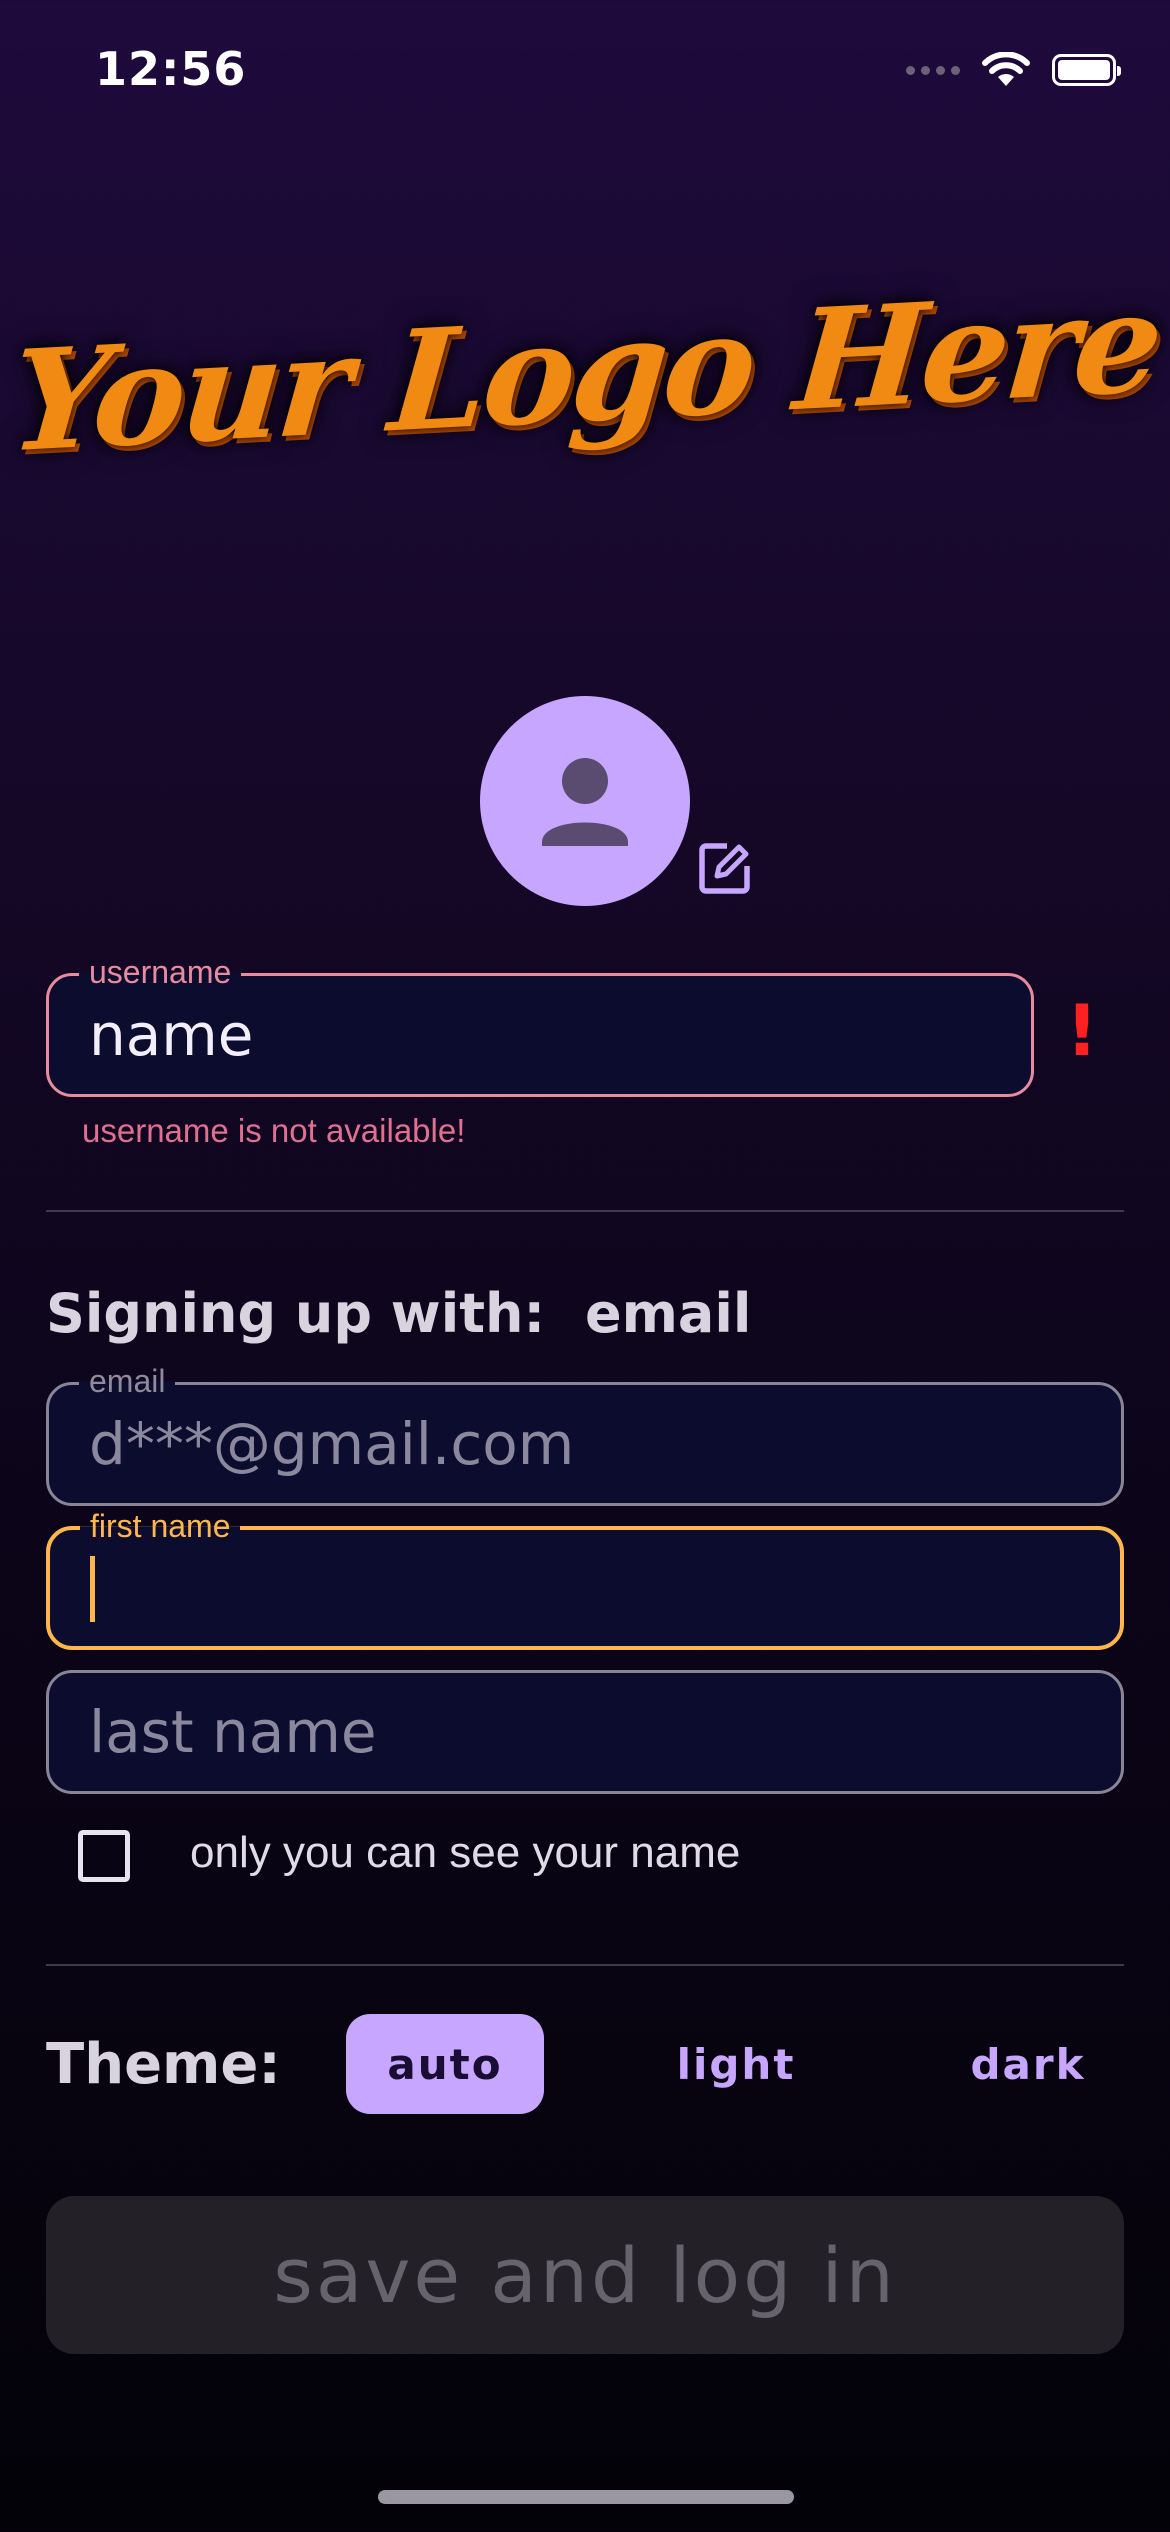 This screenshot has width=1170, height=2532. Describe the element at coordinates (104, 1856) in the screenshot. I see `name-privacy-checkbox` at that location.